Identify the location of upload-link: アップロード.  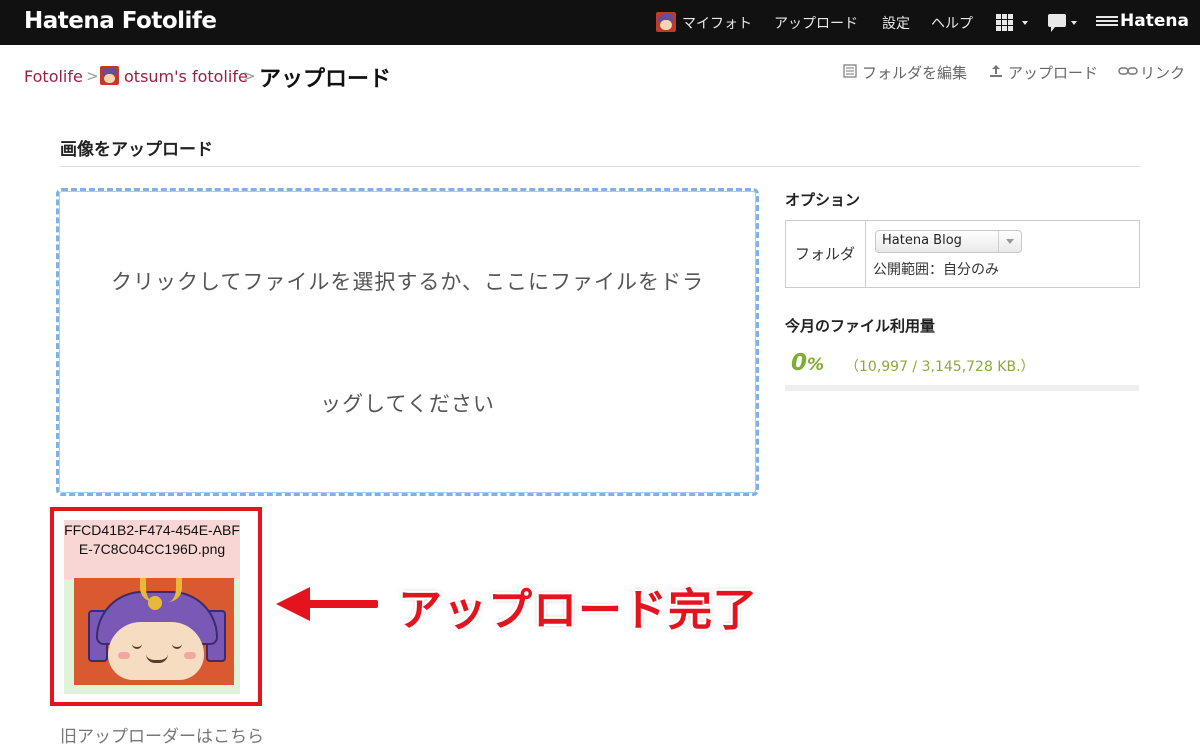
(1053, 72).